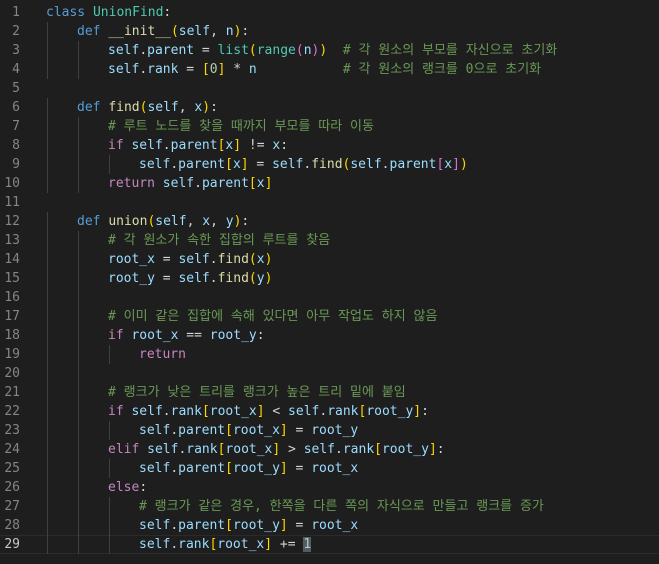 The width and height of the screenshot is (659, 564). I want to click on code-line: 27 # 랭크가 같은 경우, 한쪽을 다른 쪽의 자식으로 만들고 랭크를 증가, so click(329, 506).